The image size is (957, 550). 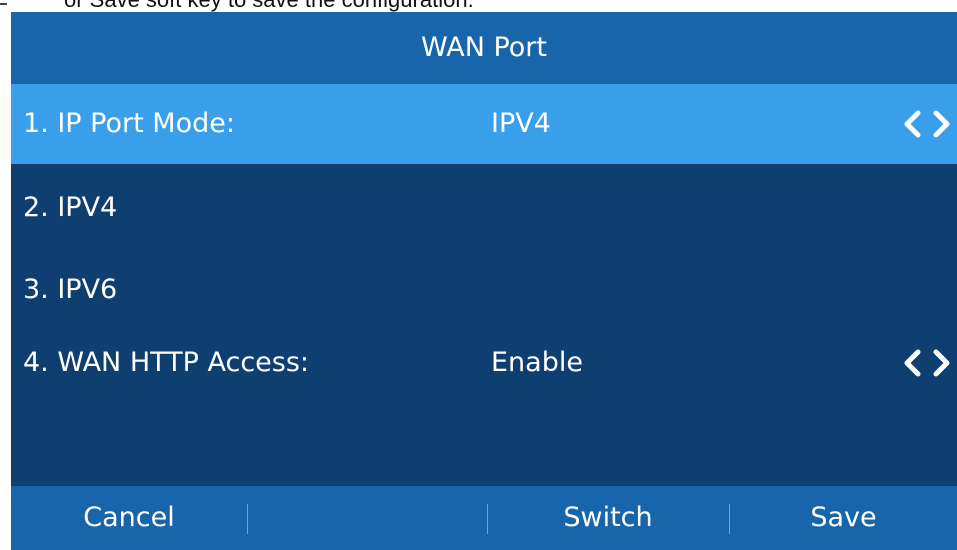 I want to click on cancel-softkey: Cancel, so click(x=129, y=518).